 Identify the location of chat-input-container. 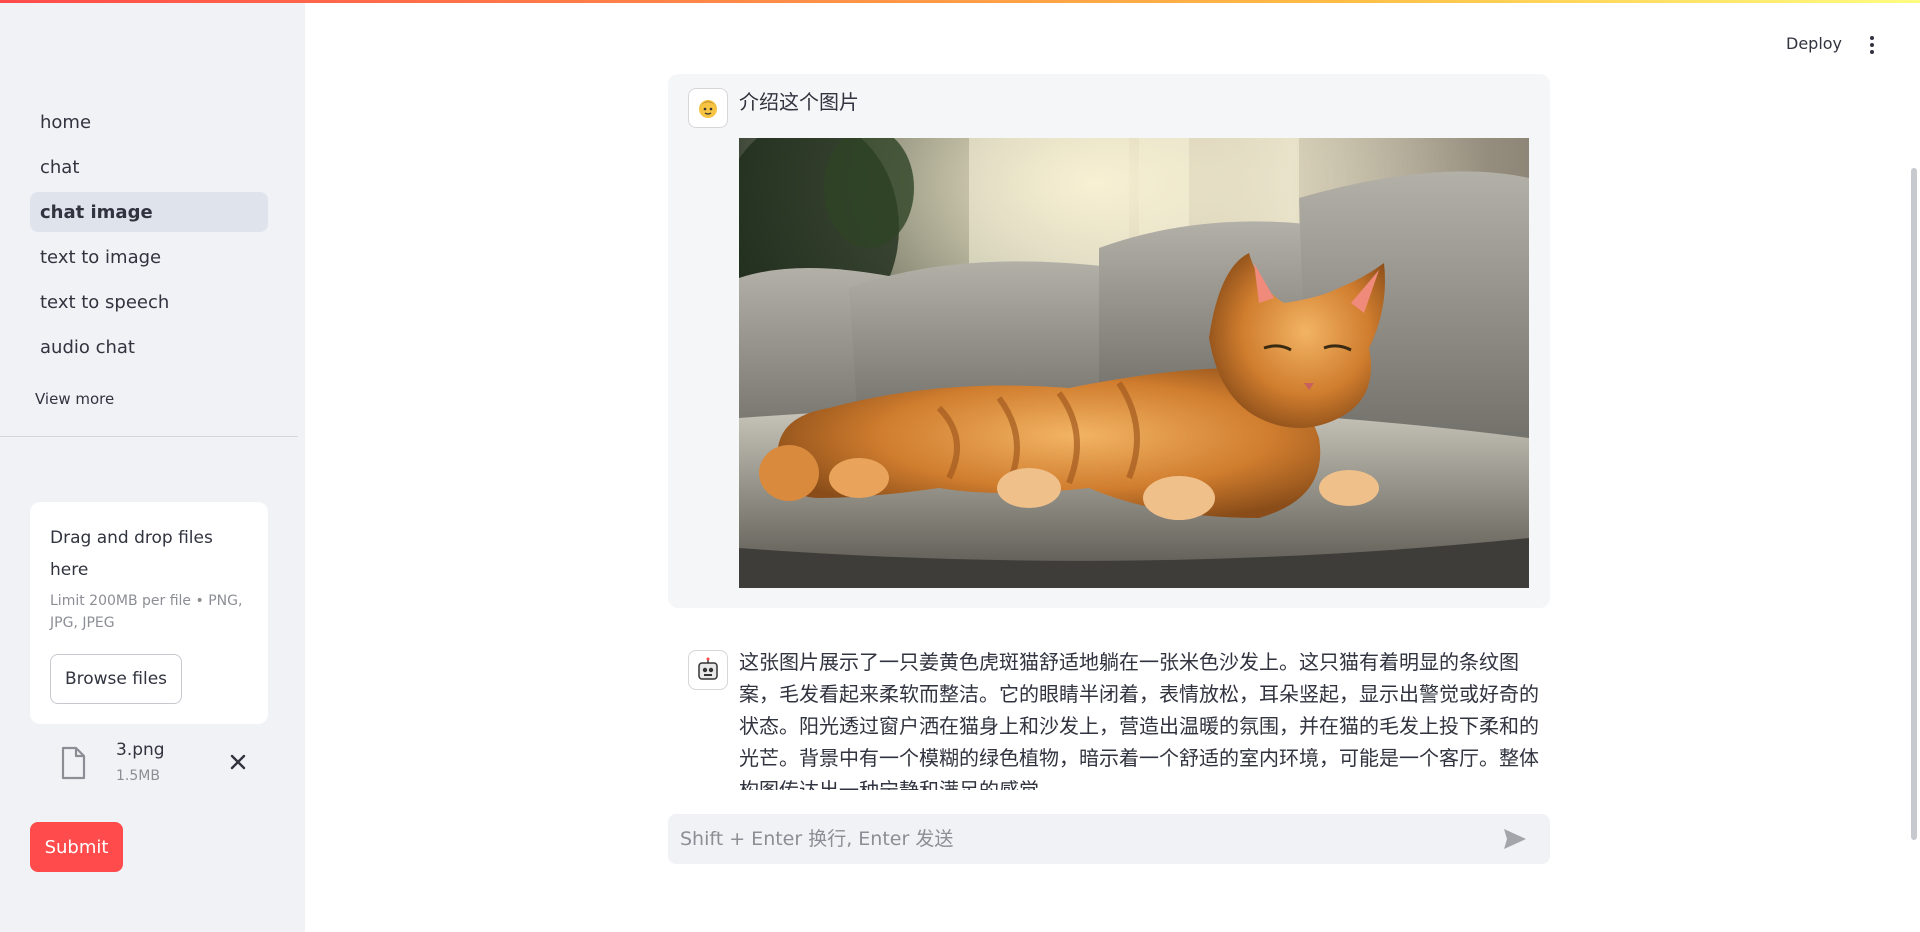
(1109, 839).